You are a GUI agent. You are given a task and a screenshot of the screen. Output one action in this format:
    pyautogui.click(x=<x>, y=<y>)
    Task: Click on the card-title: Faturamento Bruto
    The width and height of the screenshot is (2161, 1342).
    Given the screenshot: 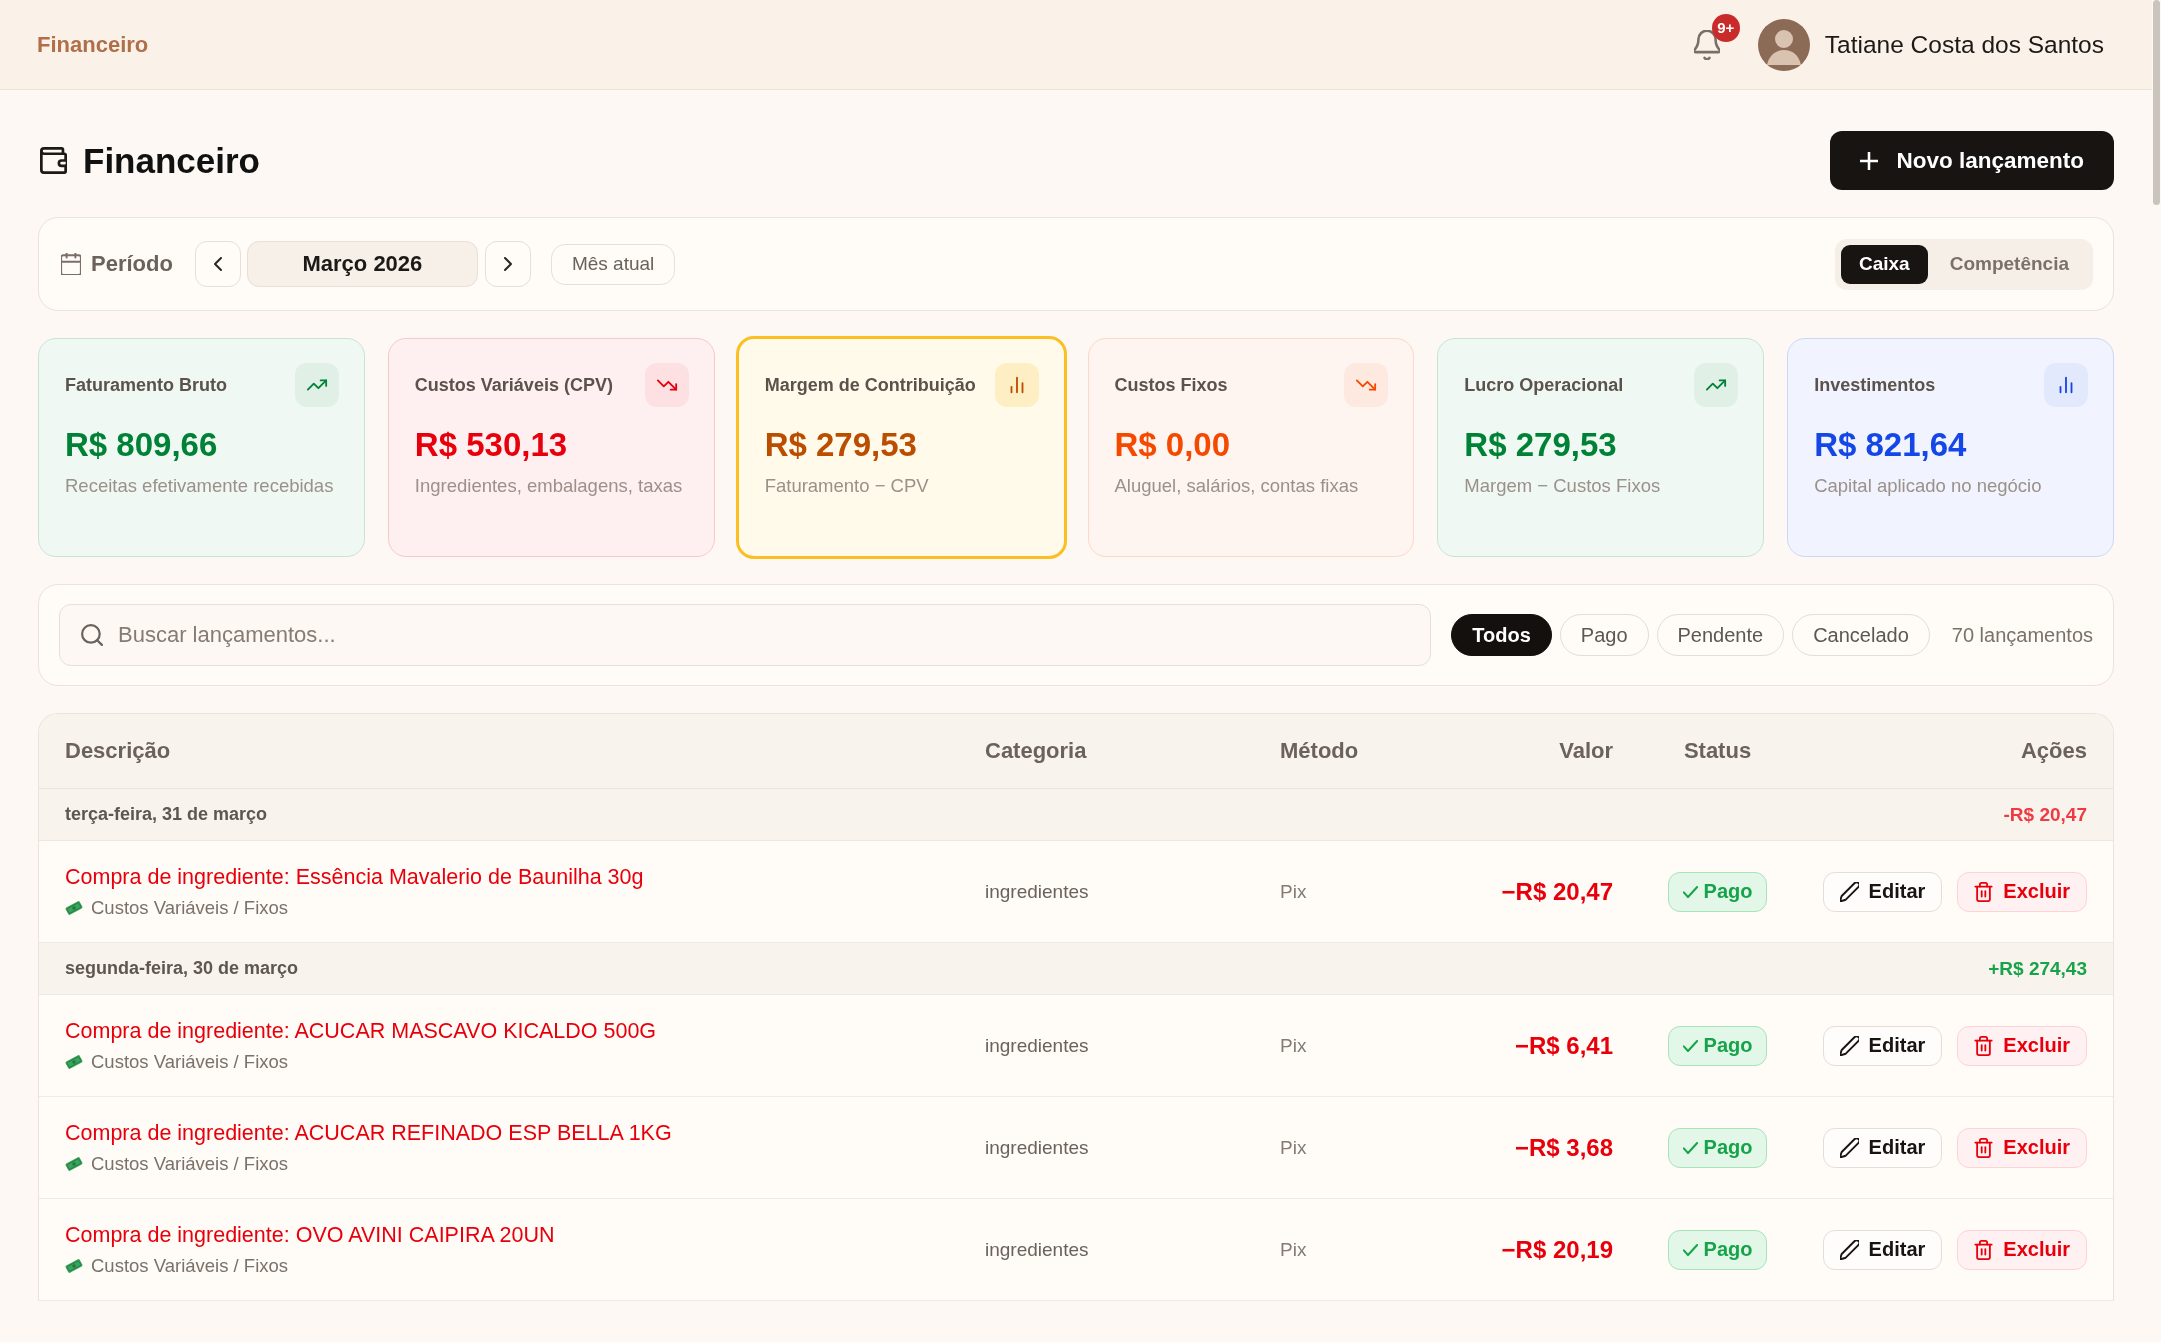 What is the action you would take?
    pyautogui.click(x=146, y=385)
    